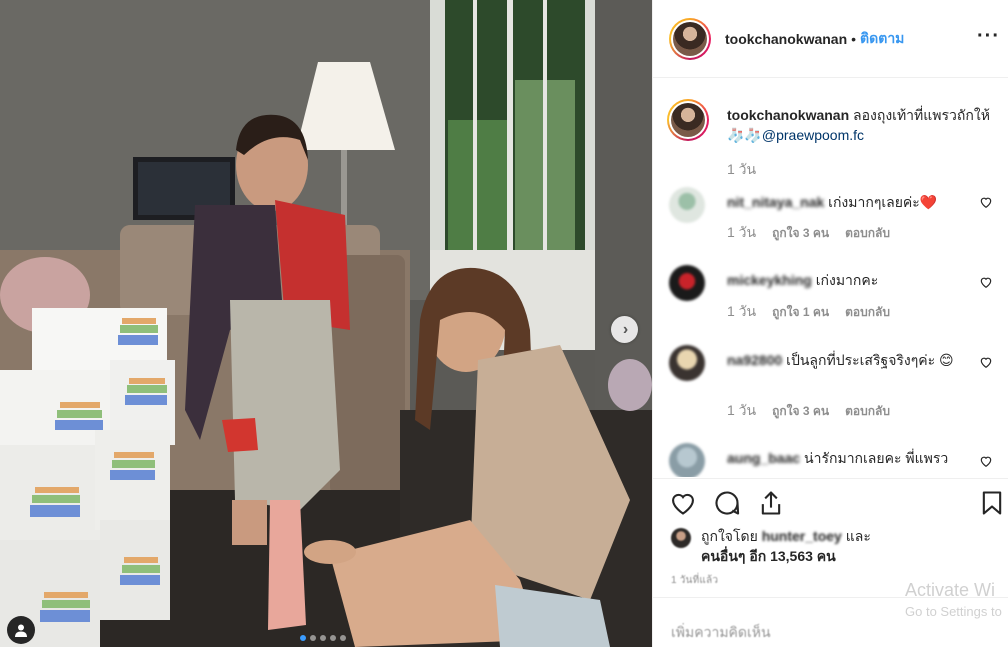 Image resolution: width=1008 pixels, height=647 pixels. I want to click on author-avatar, so click(690, 38).